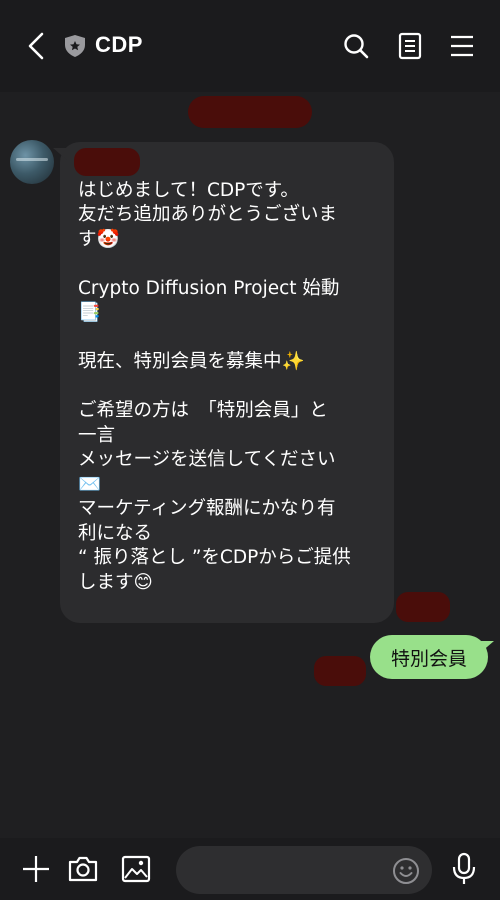 This screenshot has height=900, width=500. Describe the element at coordinates (75, 46) in the screenshot. I see `shield-icon` at that location.